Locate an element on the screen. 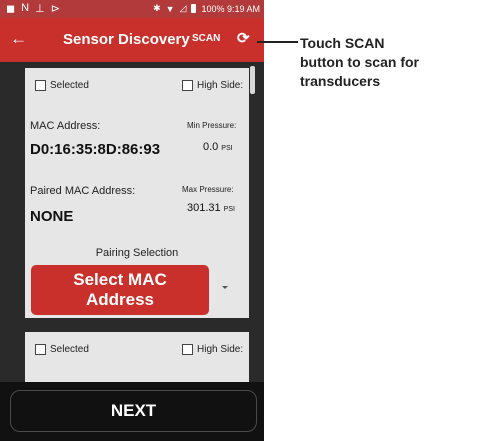 Image resolution: width=482 pixels, height=441 pixels. paired-mac-value: NONE is located at coordinates (52, 216).